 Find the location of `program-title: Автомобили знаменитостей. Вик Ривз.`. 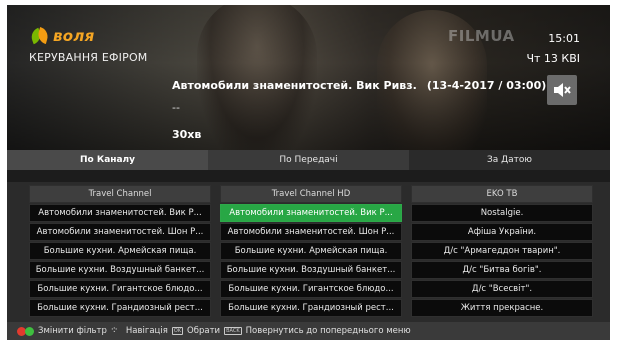

program-title: Автомобили знаменитостей. Вик Ривз. is located at coordinates (294, 85).